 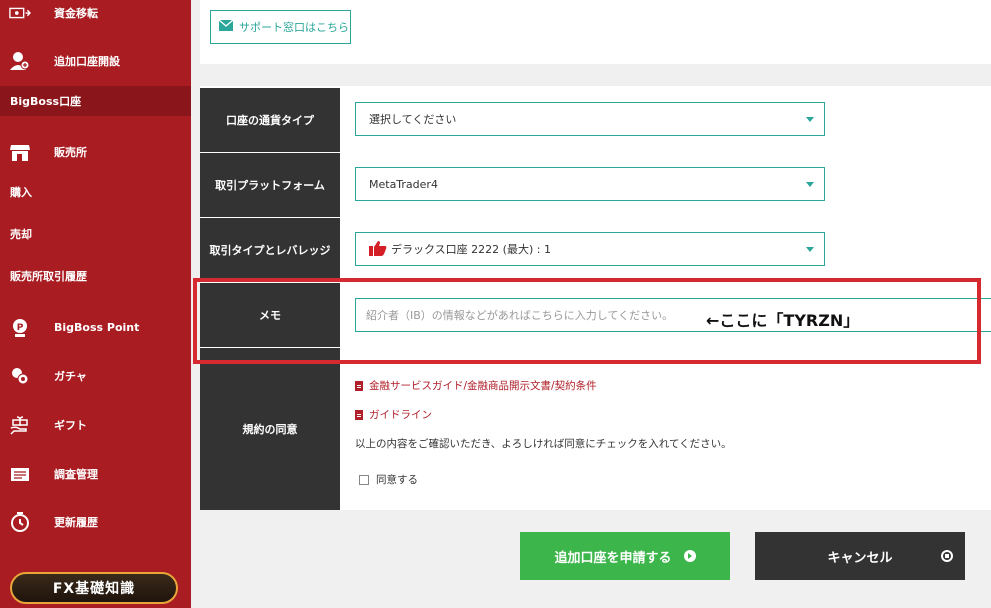 What do you see at coordinates (20, 13) in the screenshot?
I see `money-transfer-icon` at bounding box center [20, 13].